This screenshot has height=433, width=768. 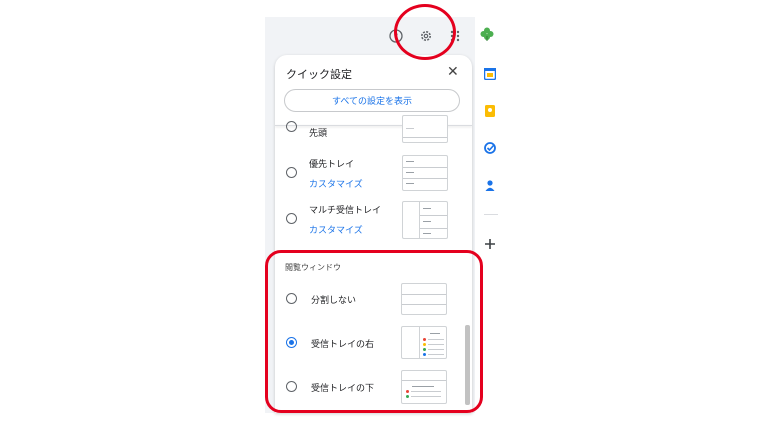 I want to click on customize-link-multiple: カスタマイズ, so click(x=336, y=229).